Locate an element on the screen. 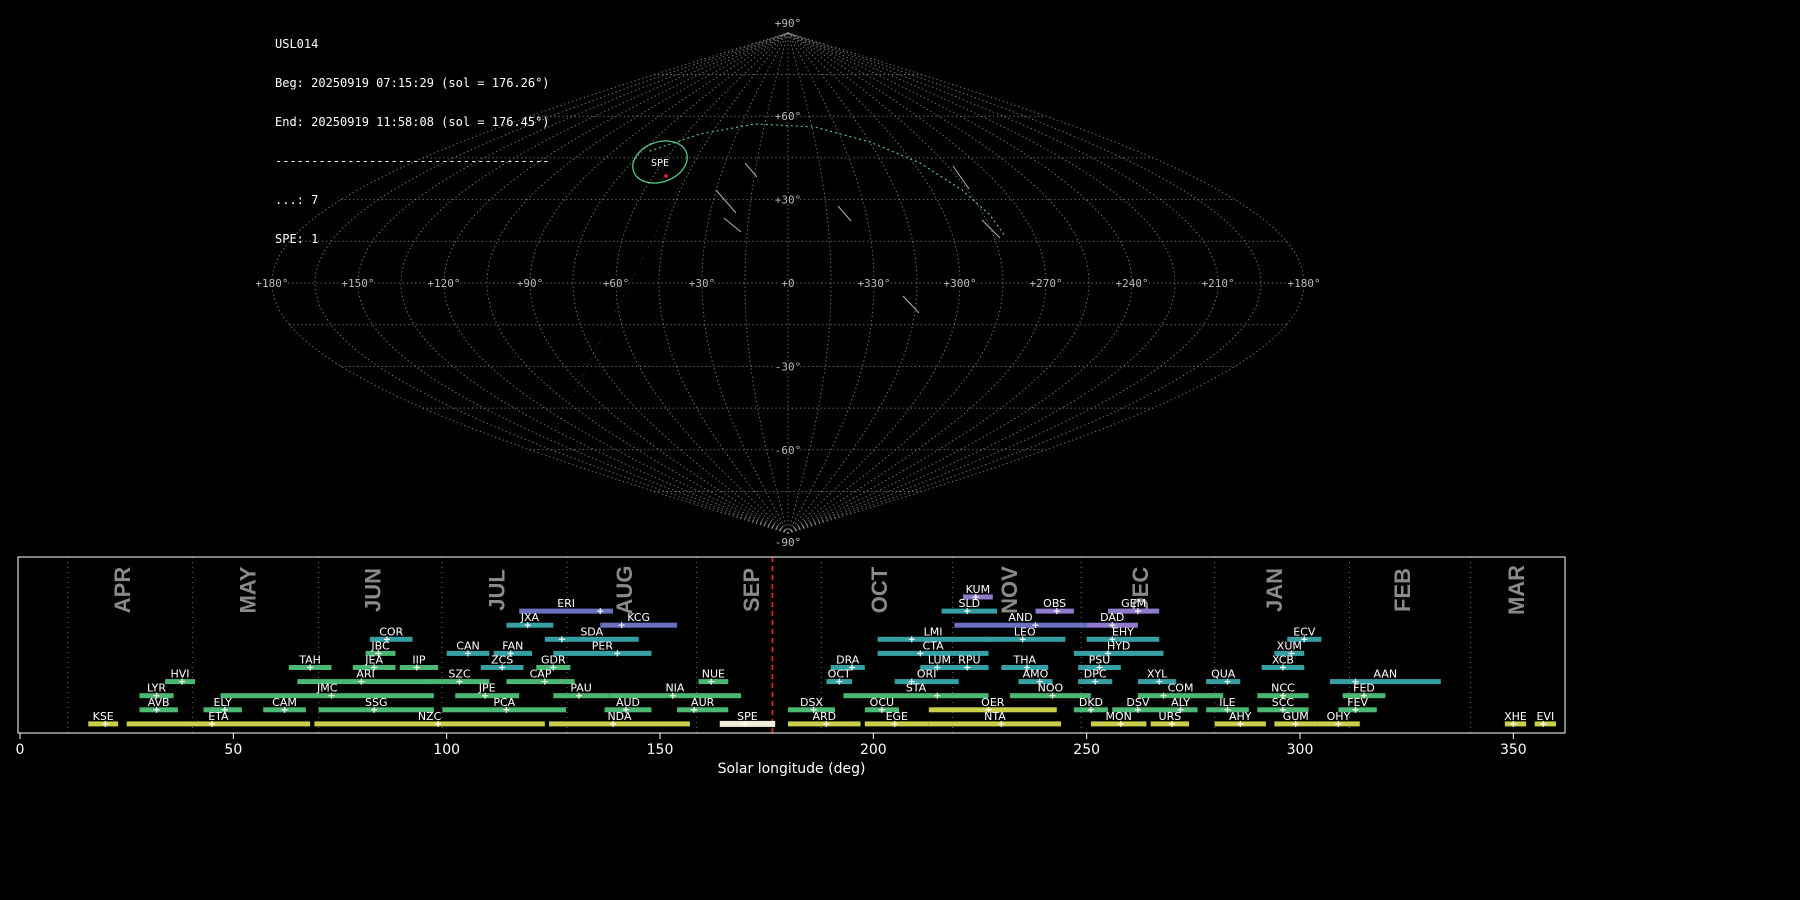 The width and height of the screenshot is (1800, 900). month-label: MAY is located at coordinates (248, 589).